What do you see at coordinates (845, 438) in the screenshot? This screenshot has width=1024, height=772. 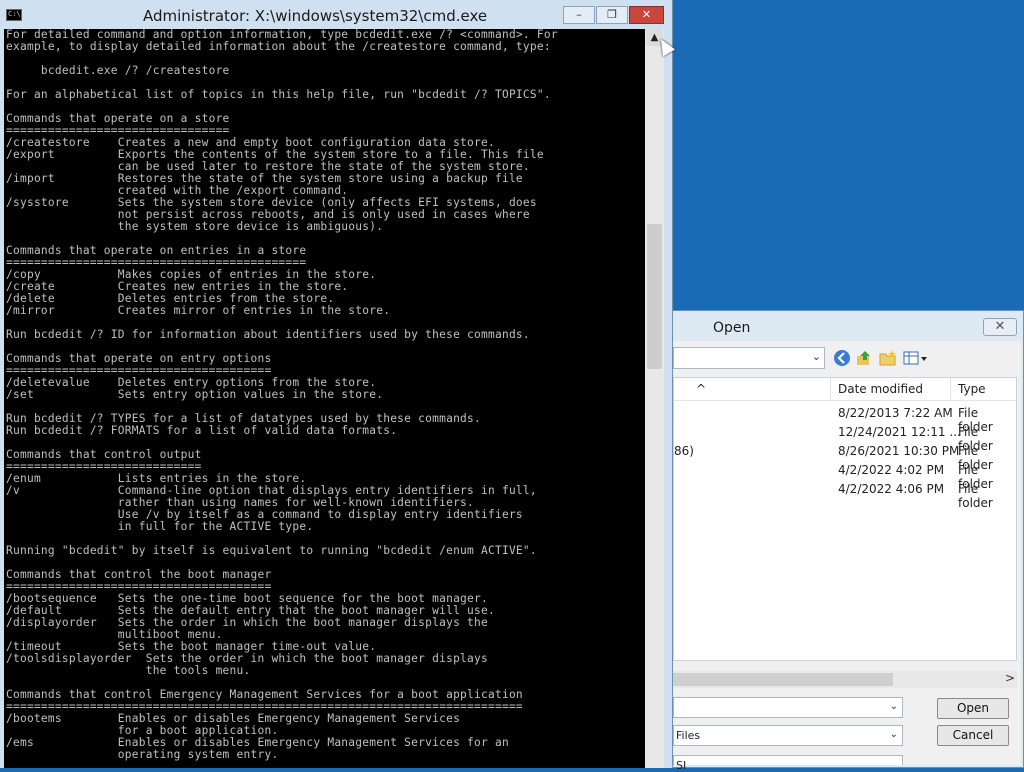 I see `file-row: 12/24/2021 12:11 ... File folder` at bounding box center [845, 438].